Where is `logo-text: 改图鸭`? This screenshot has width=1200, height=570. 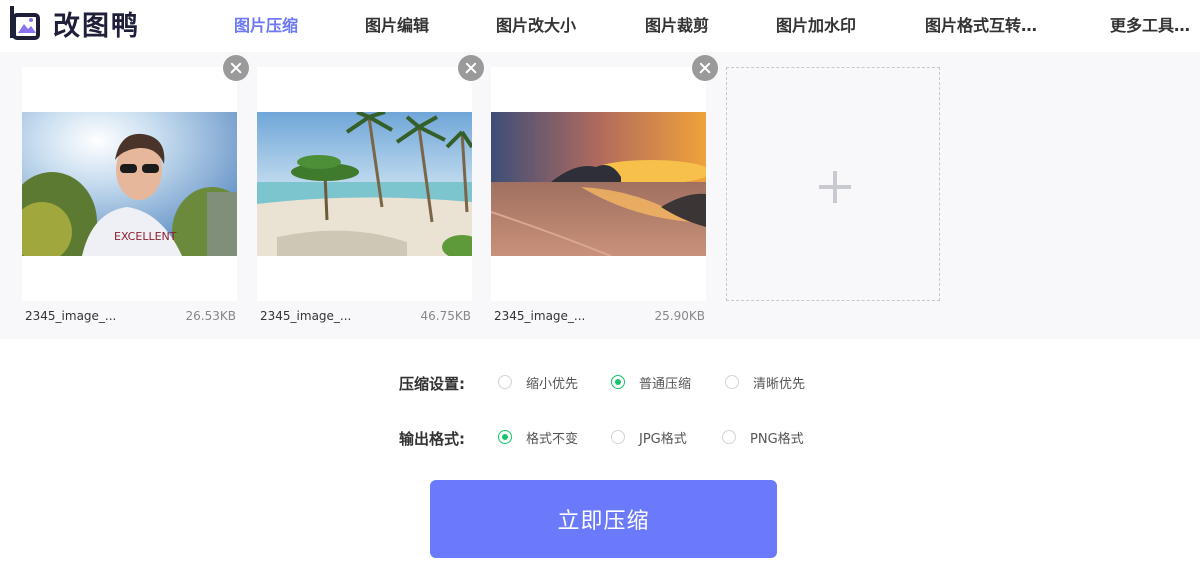
logo-text: 改图鸭 is located at coordinates (96, 26).